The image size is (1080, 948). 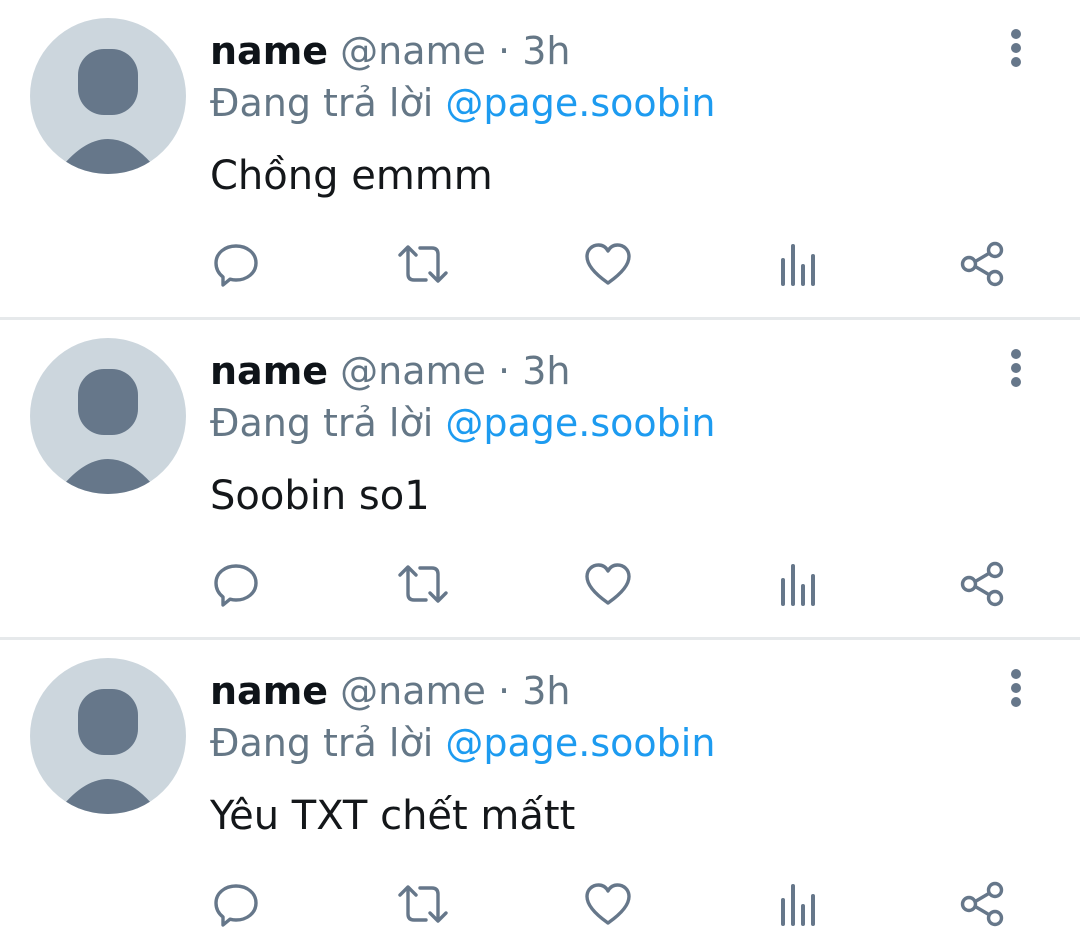 What do you see at coordinates (393, 816) in the screenshot?
I see `tweet-text: Yêu TXT chết mấtt` at bounding box center [393, 816].